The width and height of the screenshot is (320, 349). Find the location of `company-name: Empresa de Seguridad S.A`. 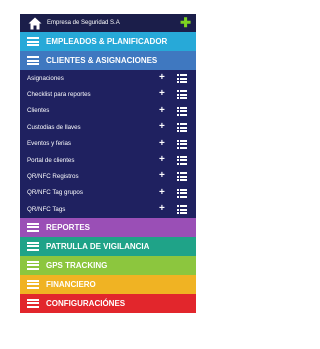

company-name: Empresa de Seguridad S.A is located at coordinates (83, 23).